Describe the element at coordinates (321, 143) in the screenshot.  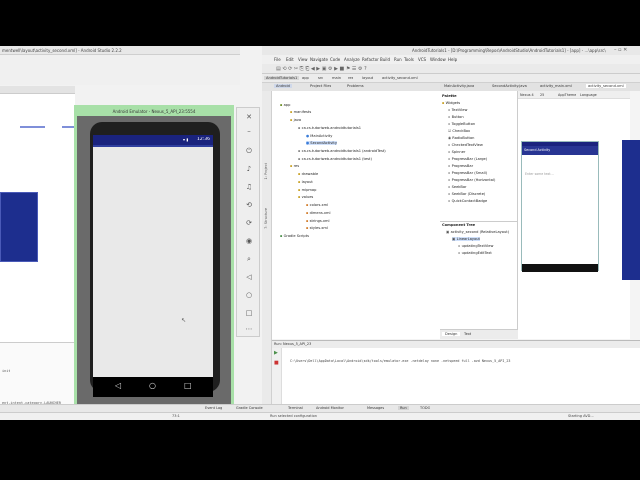
I see `tree-item-selected: ● SecondActivity` at that location.